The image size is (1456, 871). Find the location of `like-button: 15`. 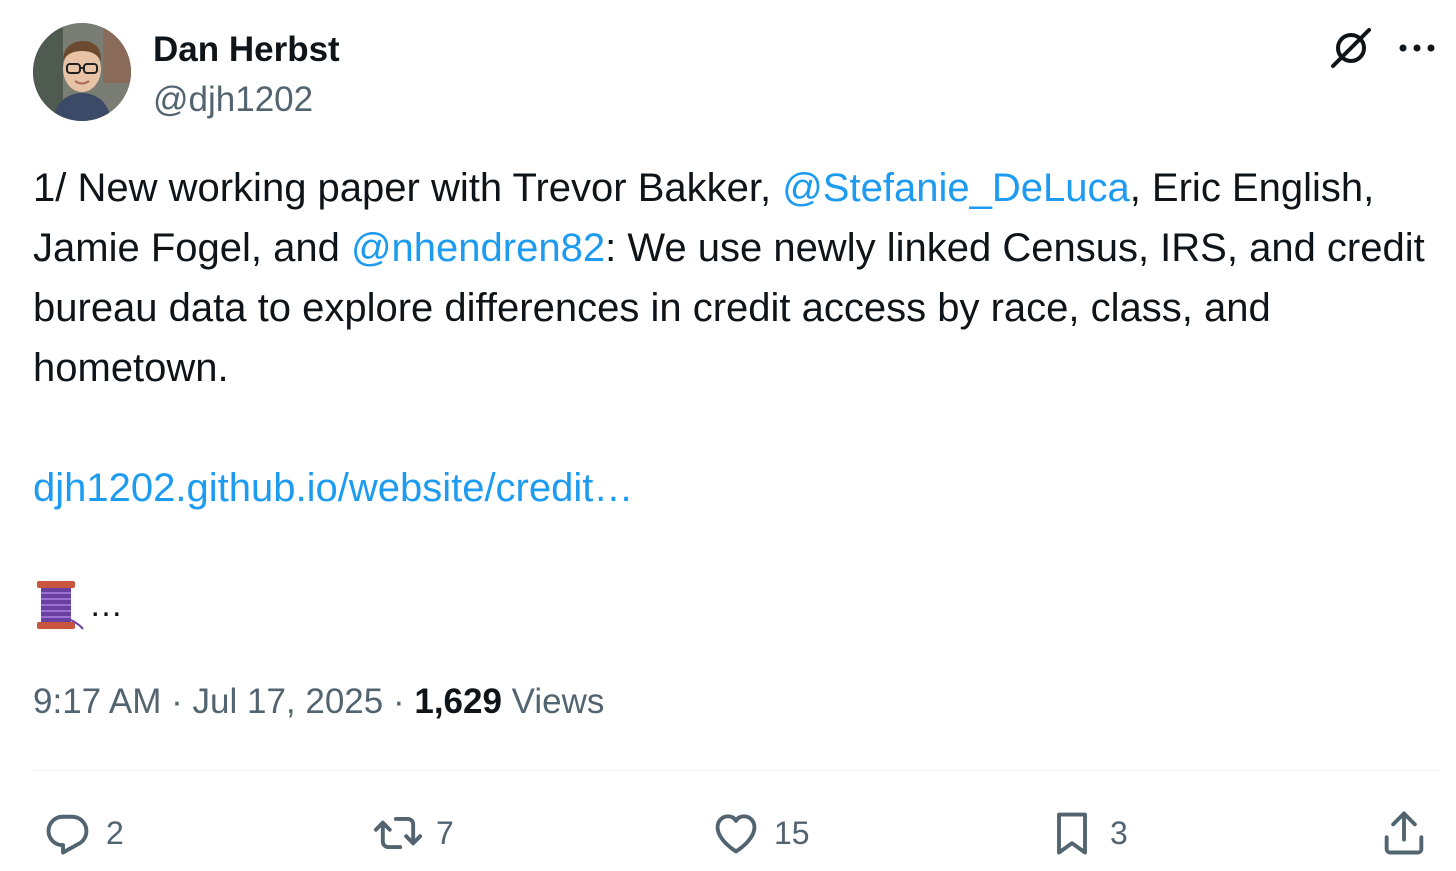

like-button: 15 is located at coordinates (760, 833).